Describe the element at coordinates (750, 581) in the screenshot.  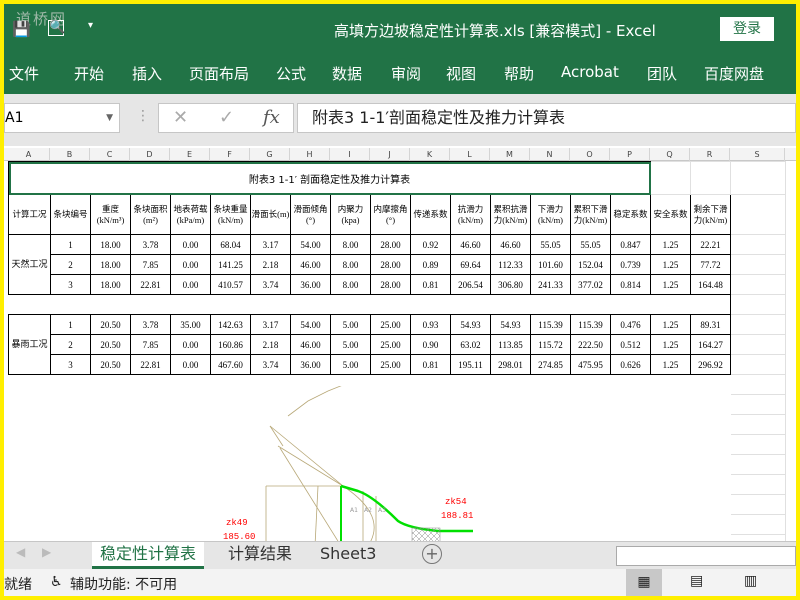
I see `page-break-view-icon: ▥` at that location.